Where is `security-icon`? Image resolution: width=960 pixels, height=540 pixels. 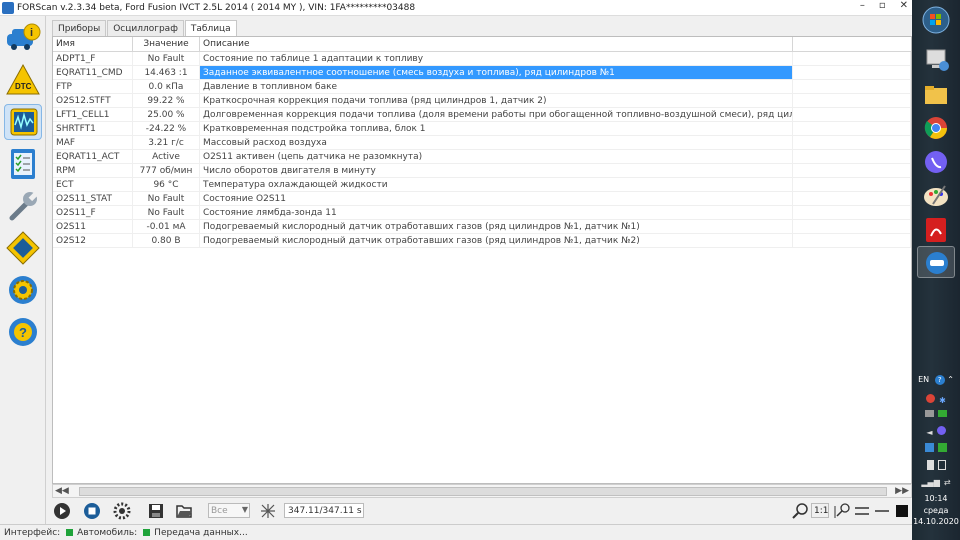 security-icon is located at coordinates (942, 447).